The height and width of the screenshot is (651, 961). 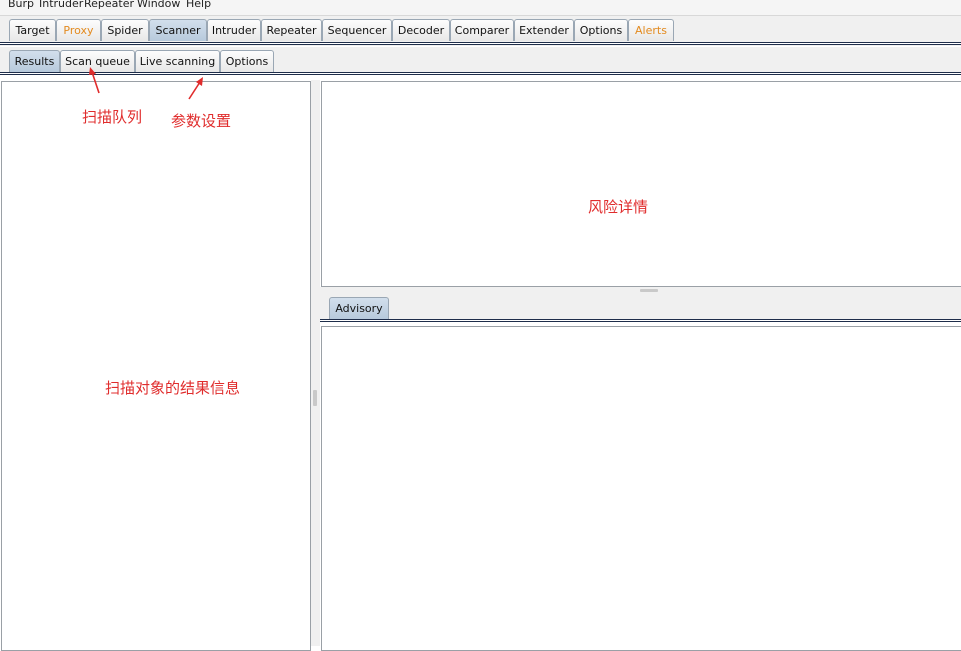 I want to click on menu-window: Window, so click(x=158, y=5).